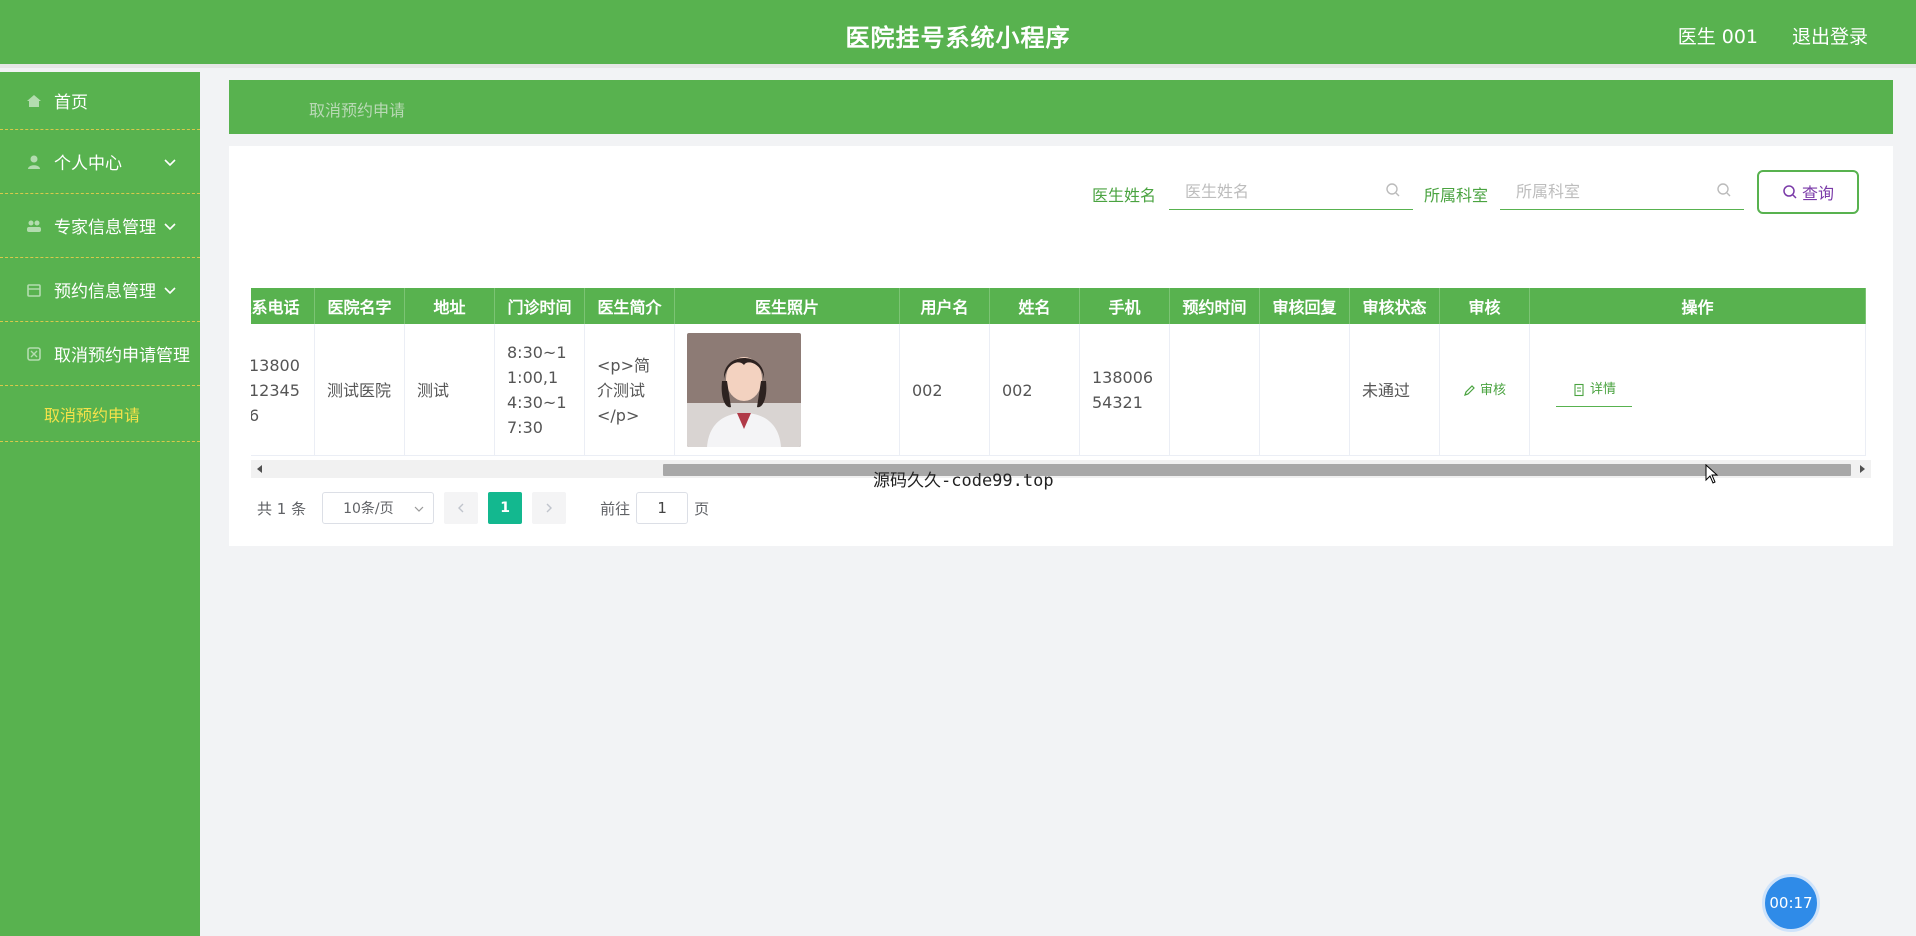  Describe the element at coordinates (1492, 390) in the screenshot. I see `review-button-label: 审核` at that location.